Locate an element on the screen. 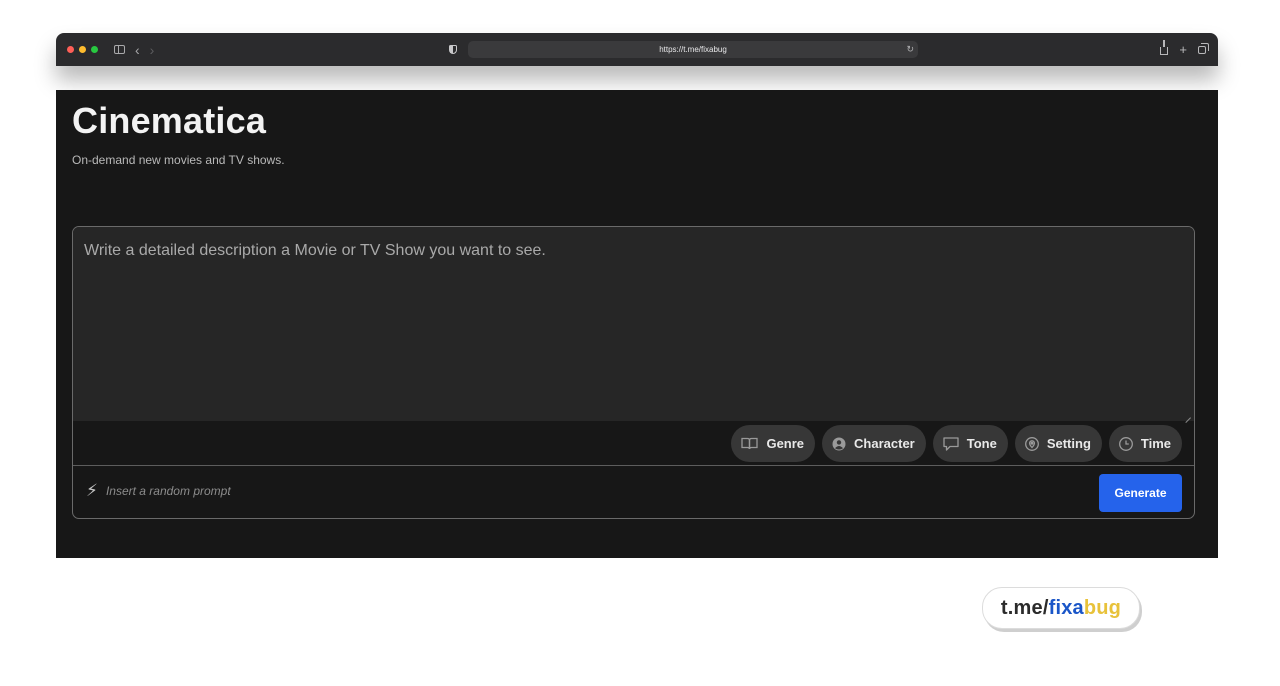 The height and width of the screenshot is (686, 1280). new-tab-icon: + is located at coordinates (1183, 49).